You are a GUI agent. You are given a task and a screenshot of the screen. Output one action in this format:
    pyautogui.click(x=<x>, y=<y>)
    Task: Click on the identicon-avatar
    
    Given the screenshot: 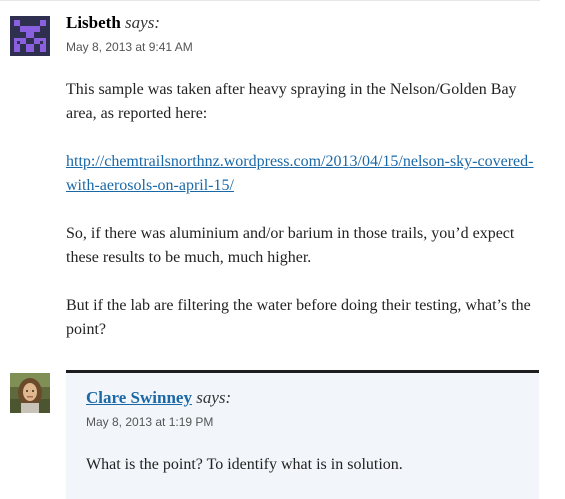 What is the action you would take?
    pyautogui.click(x=30, y=36)
    